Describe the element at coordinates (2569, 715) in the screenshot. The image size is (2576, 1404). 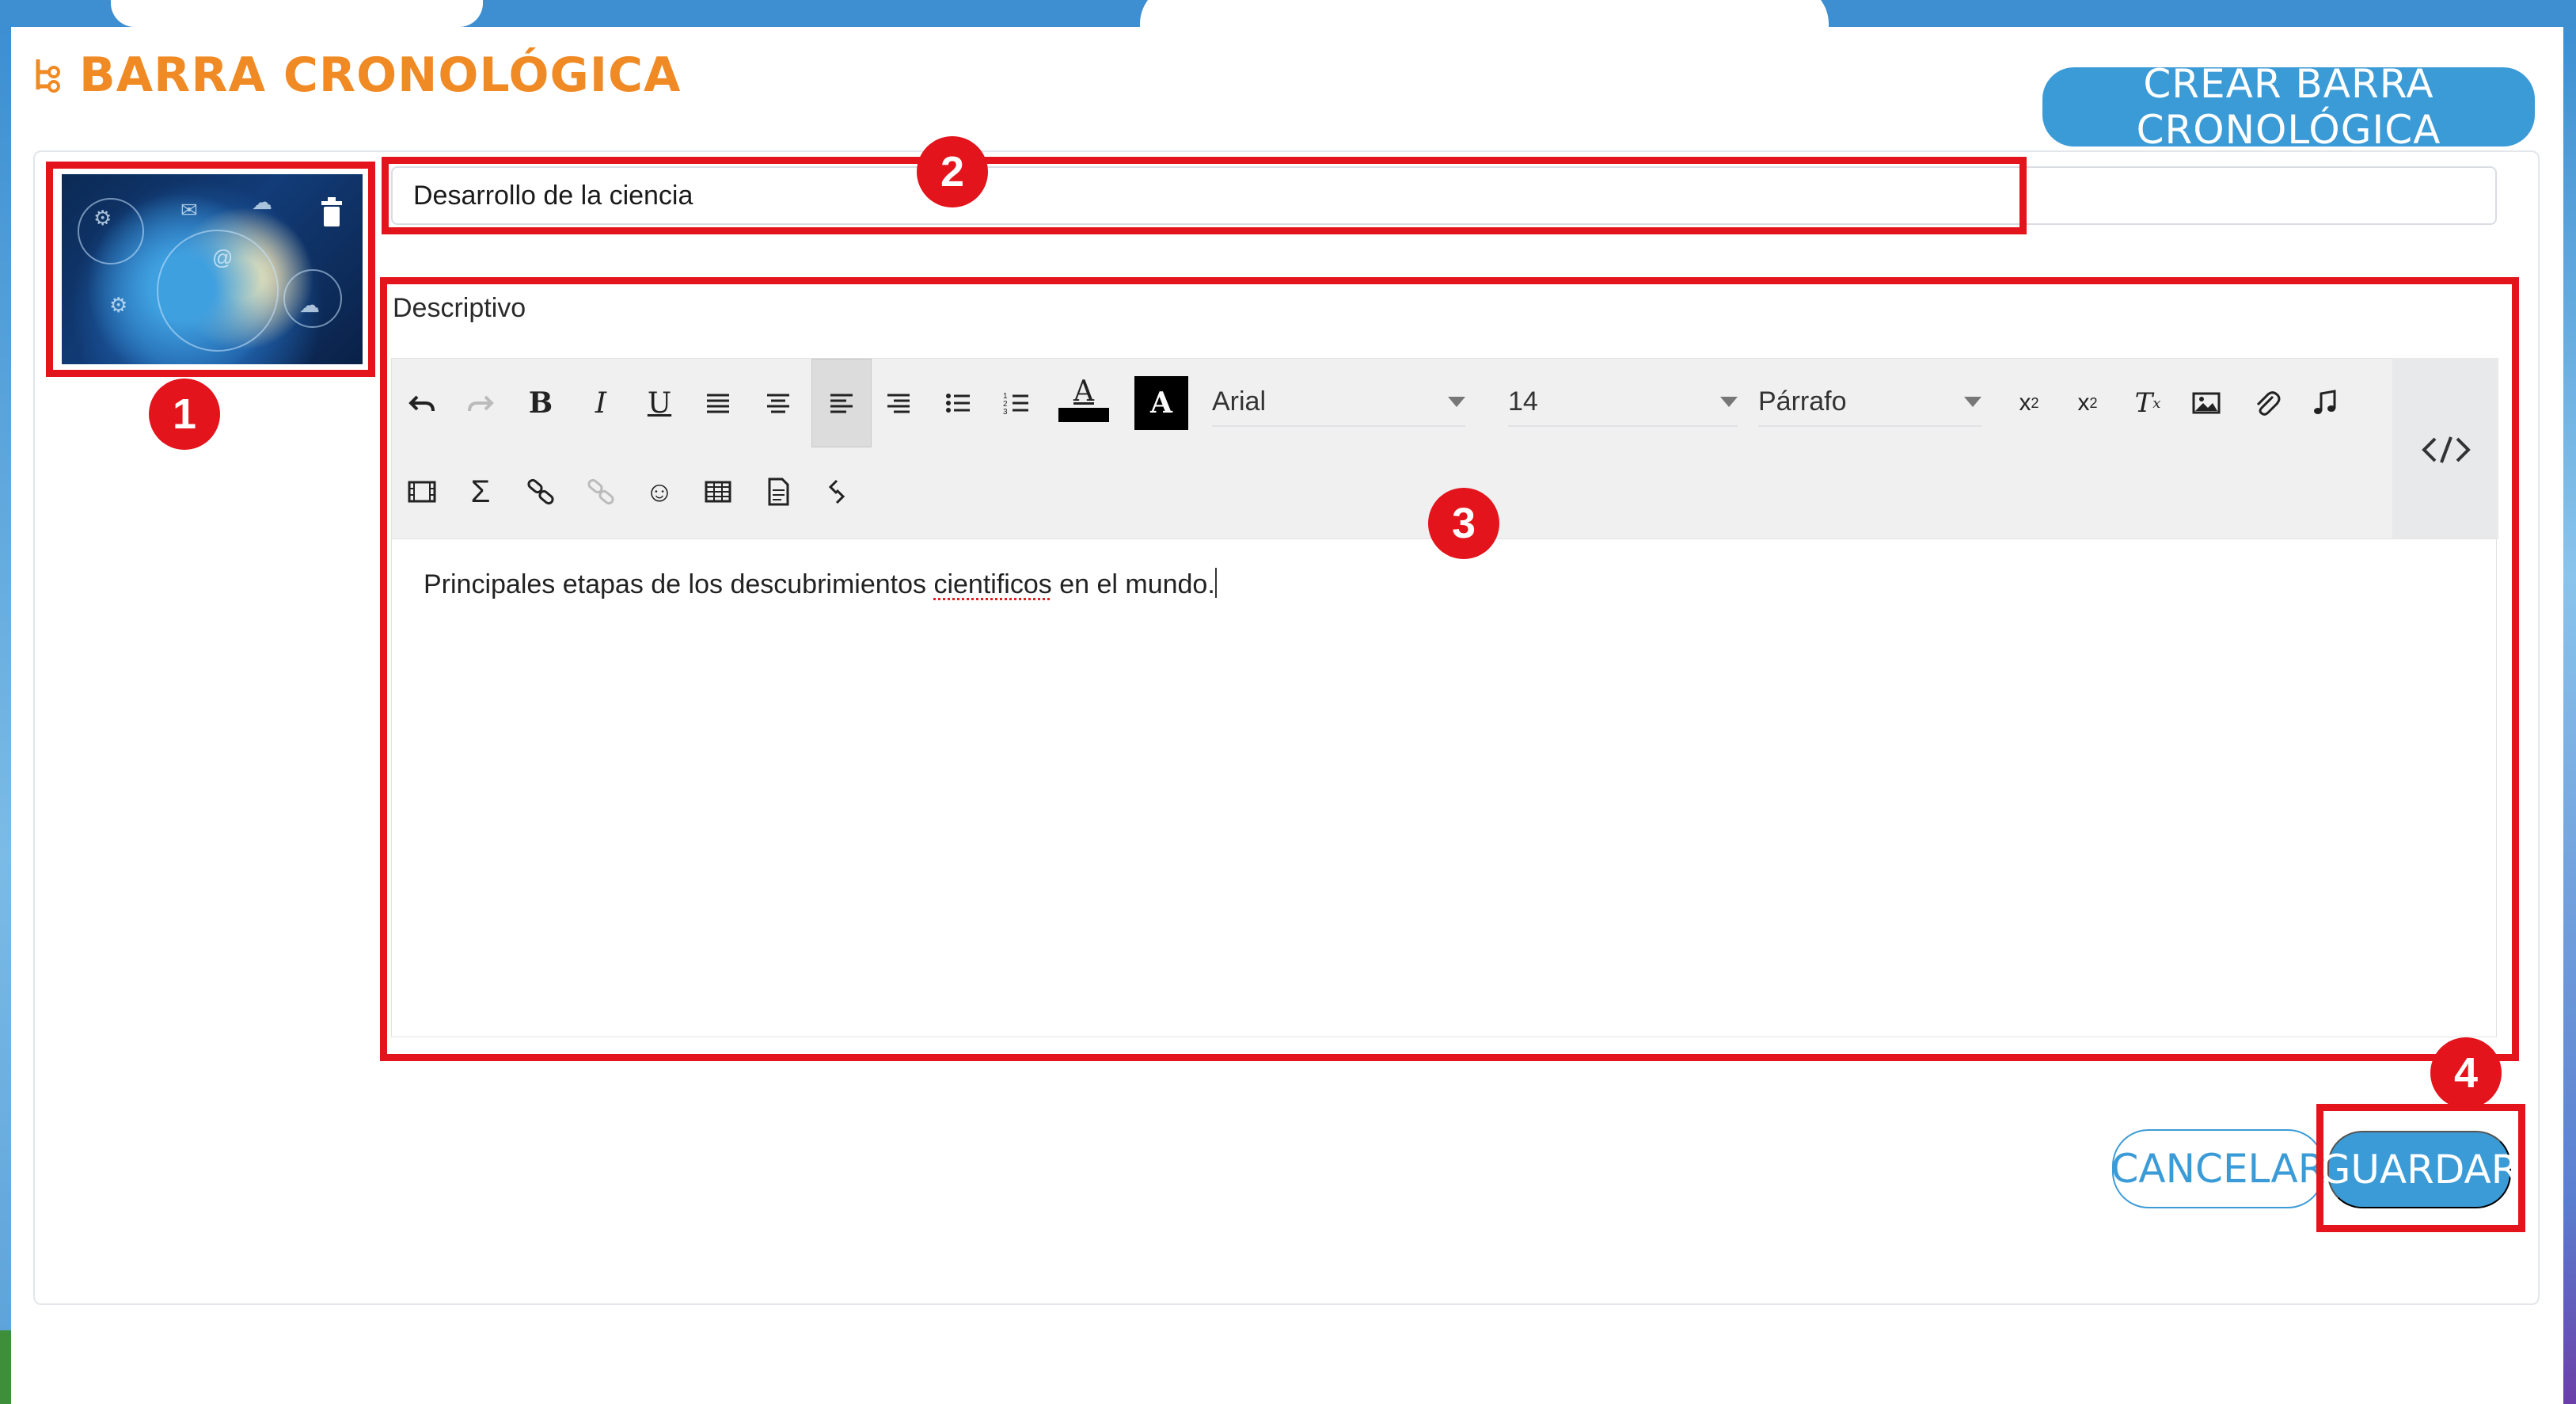
I see `right-decor-edge` at that location.